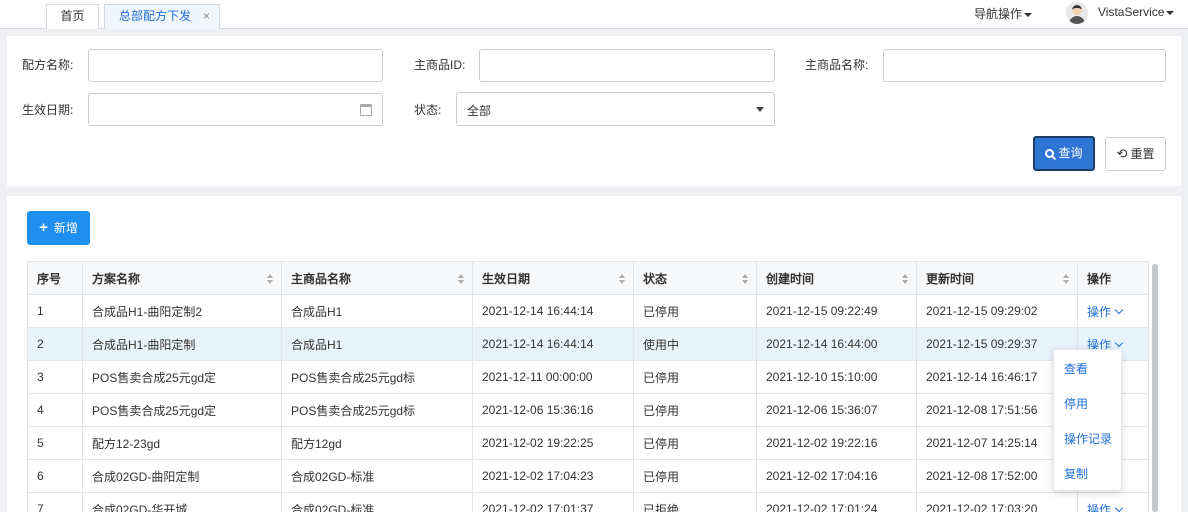 Image resolution: width=1188 pixels, height=512 pixels. I want to click on reset-button: ⟲ 重置, so click(1135, 154).